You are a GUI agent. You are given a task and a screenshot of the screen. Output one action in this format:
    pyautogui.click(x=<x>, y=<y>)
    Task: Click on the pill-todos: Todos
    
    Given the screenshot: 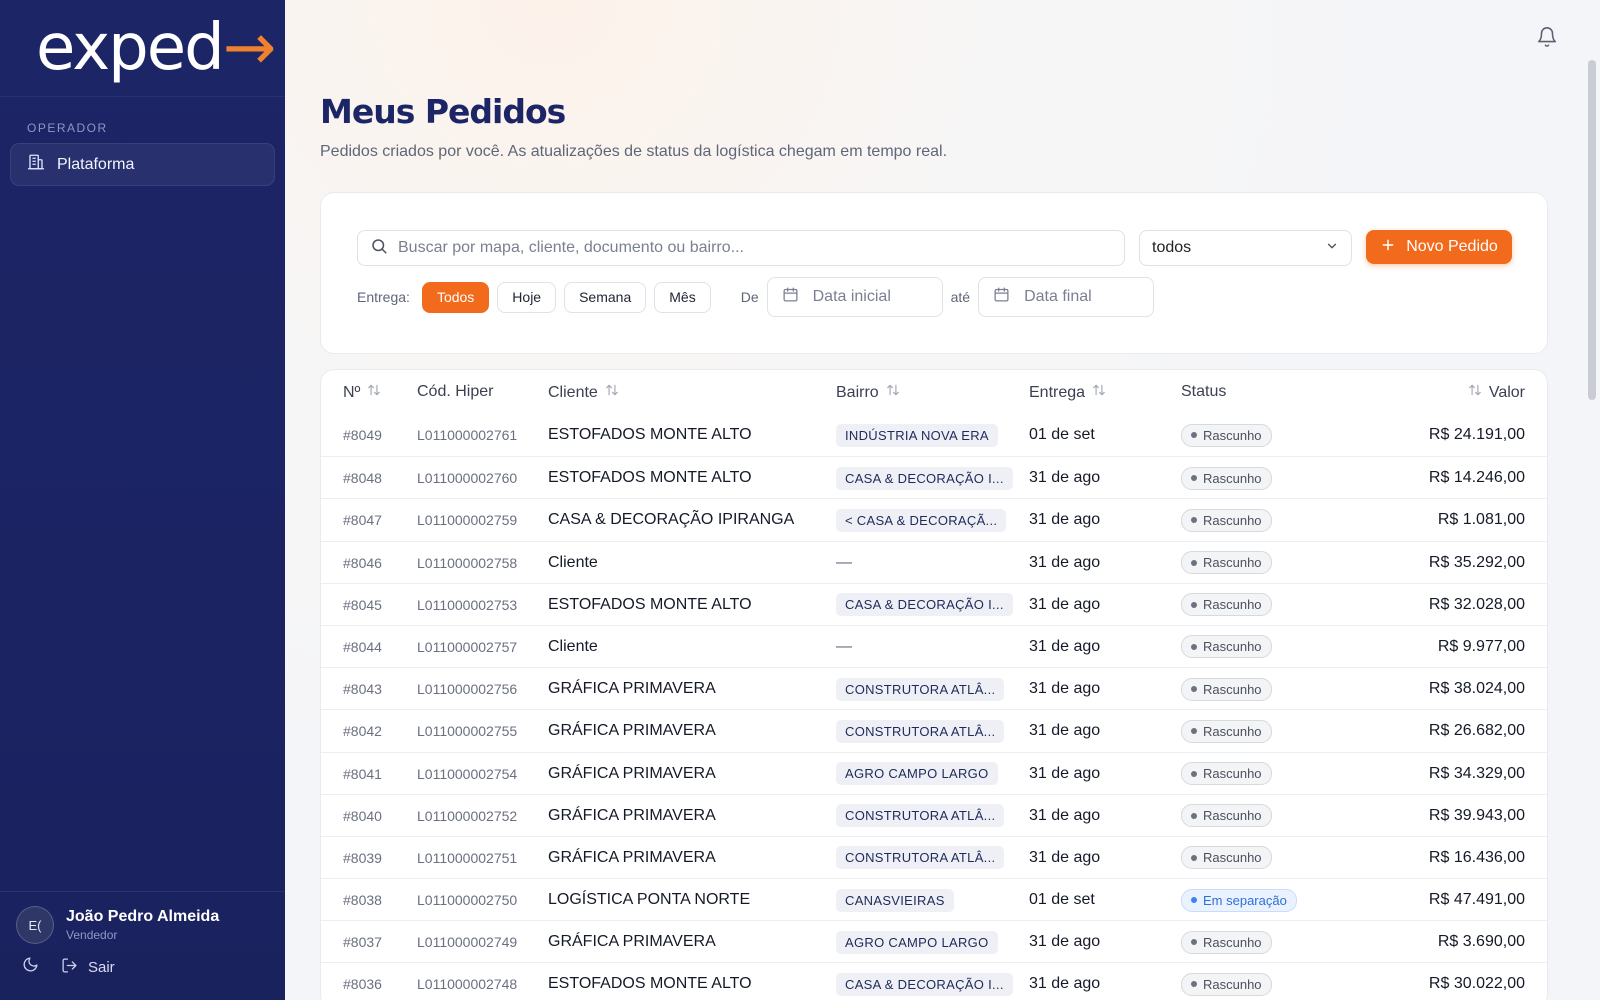 What is the action you would take?
    pyautogui.click(x=455, y=297)
    